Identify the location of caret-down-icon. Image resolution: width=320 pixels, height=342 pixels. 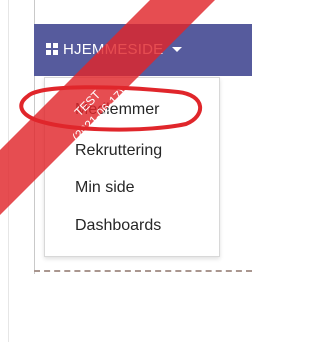
(177, 49).